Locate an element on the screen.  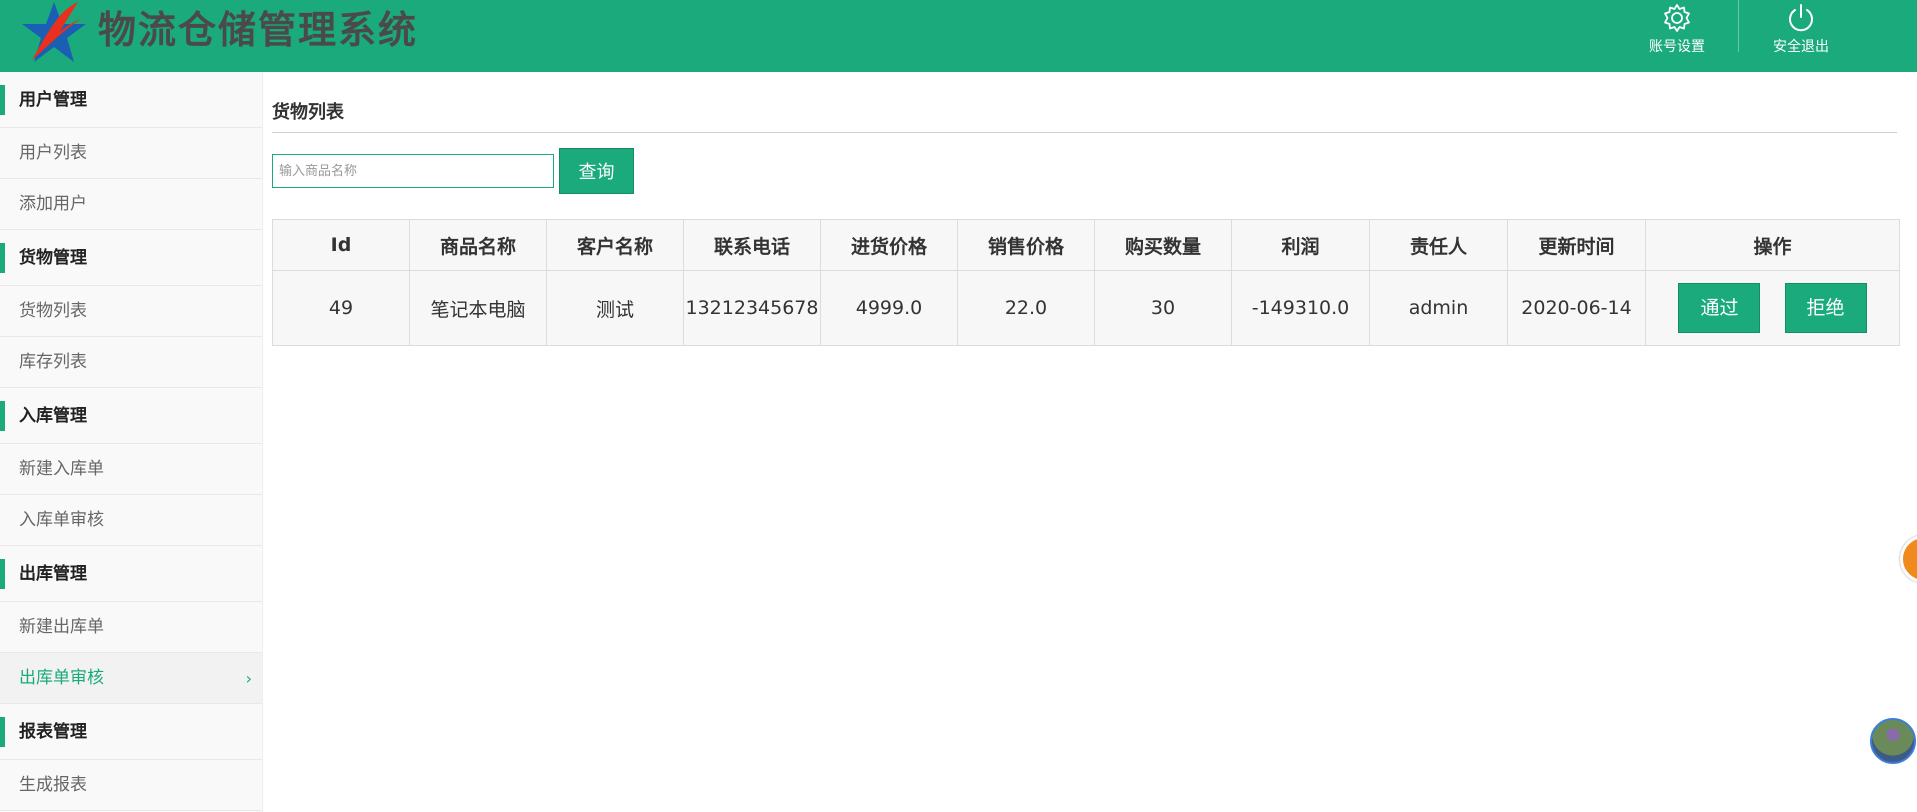
column-header-purchase-price: 进货价格 is located at coordinates (889, 245).